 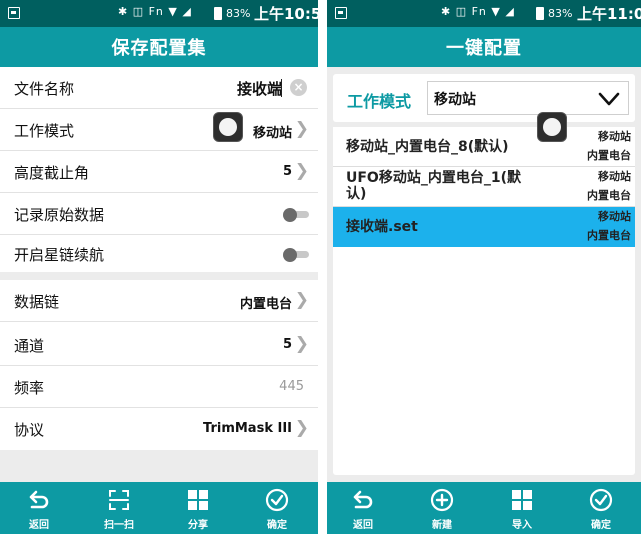 What do you see at coordinates (29, 430) in the screenshot?
I see `row-label: 协议` at bounding box center [29, 430].